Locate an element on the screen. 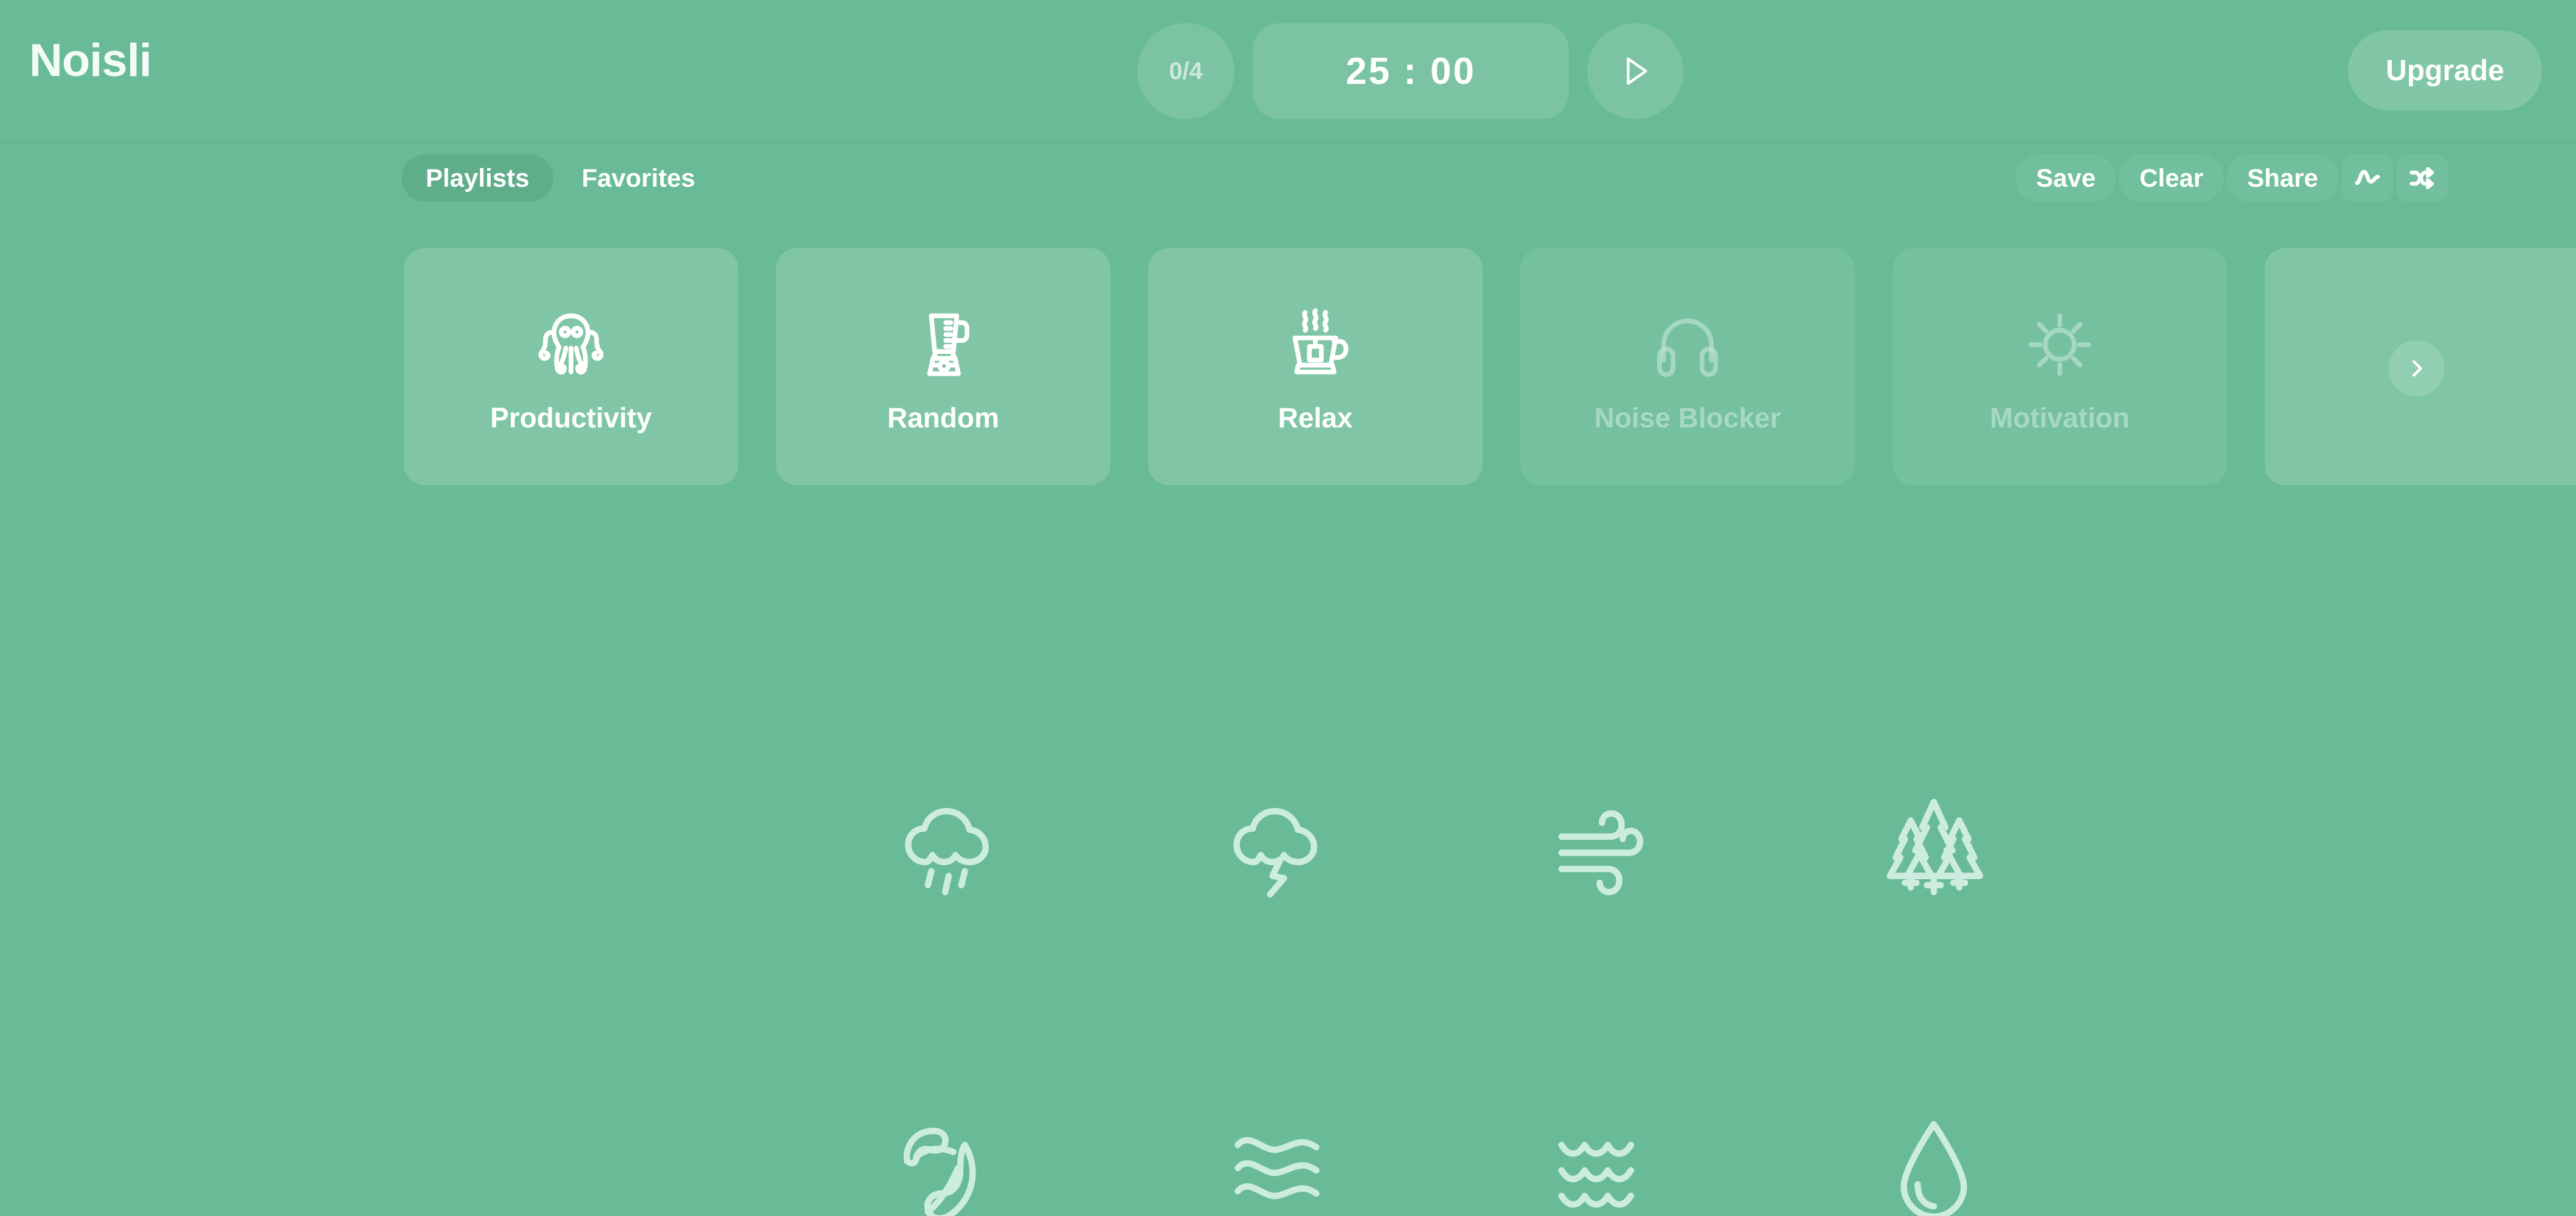 The image size is (2576, 1216). wavy-lines-icon is located at coordinates (1277, 1164).